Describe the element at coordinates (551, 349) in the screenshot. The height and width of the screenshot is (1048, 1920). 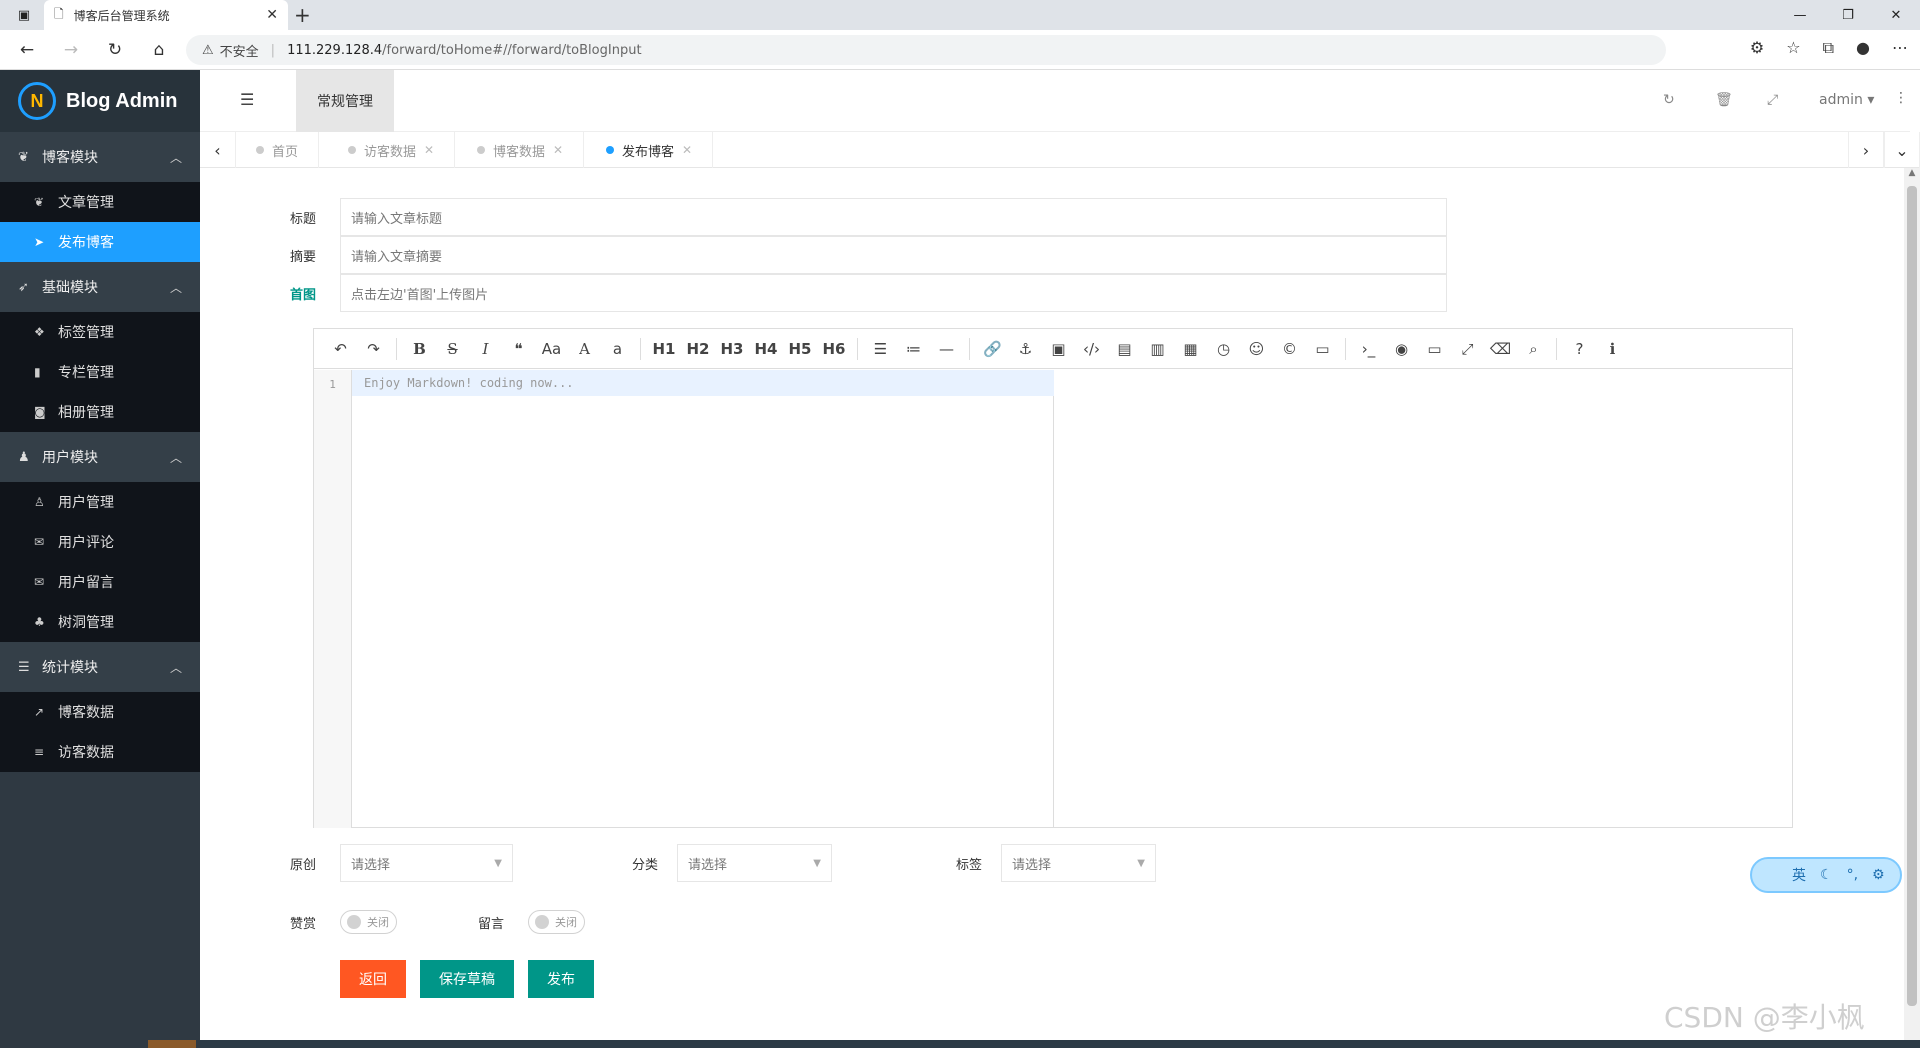
I see `uppercase-words-icon: Aa` at that location.